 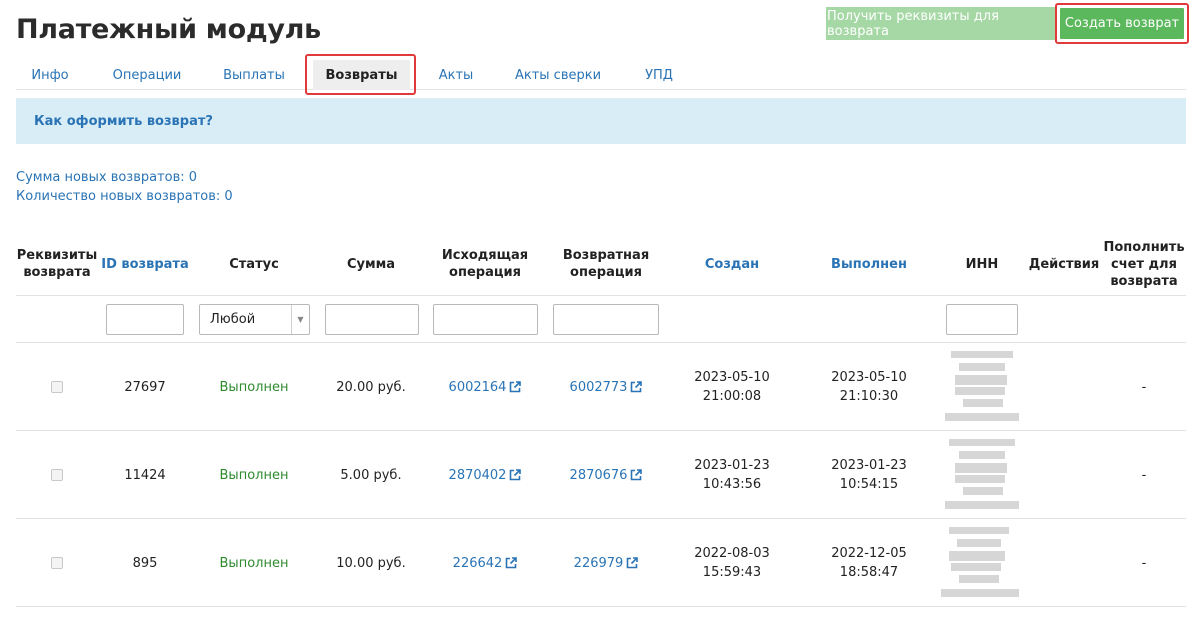 What do you see at coordinates (477, 563) in the screenshot?
I see `outgoing-operation-id: 226642` at bounding box center [477, 563].